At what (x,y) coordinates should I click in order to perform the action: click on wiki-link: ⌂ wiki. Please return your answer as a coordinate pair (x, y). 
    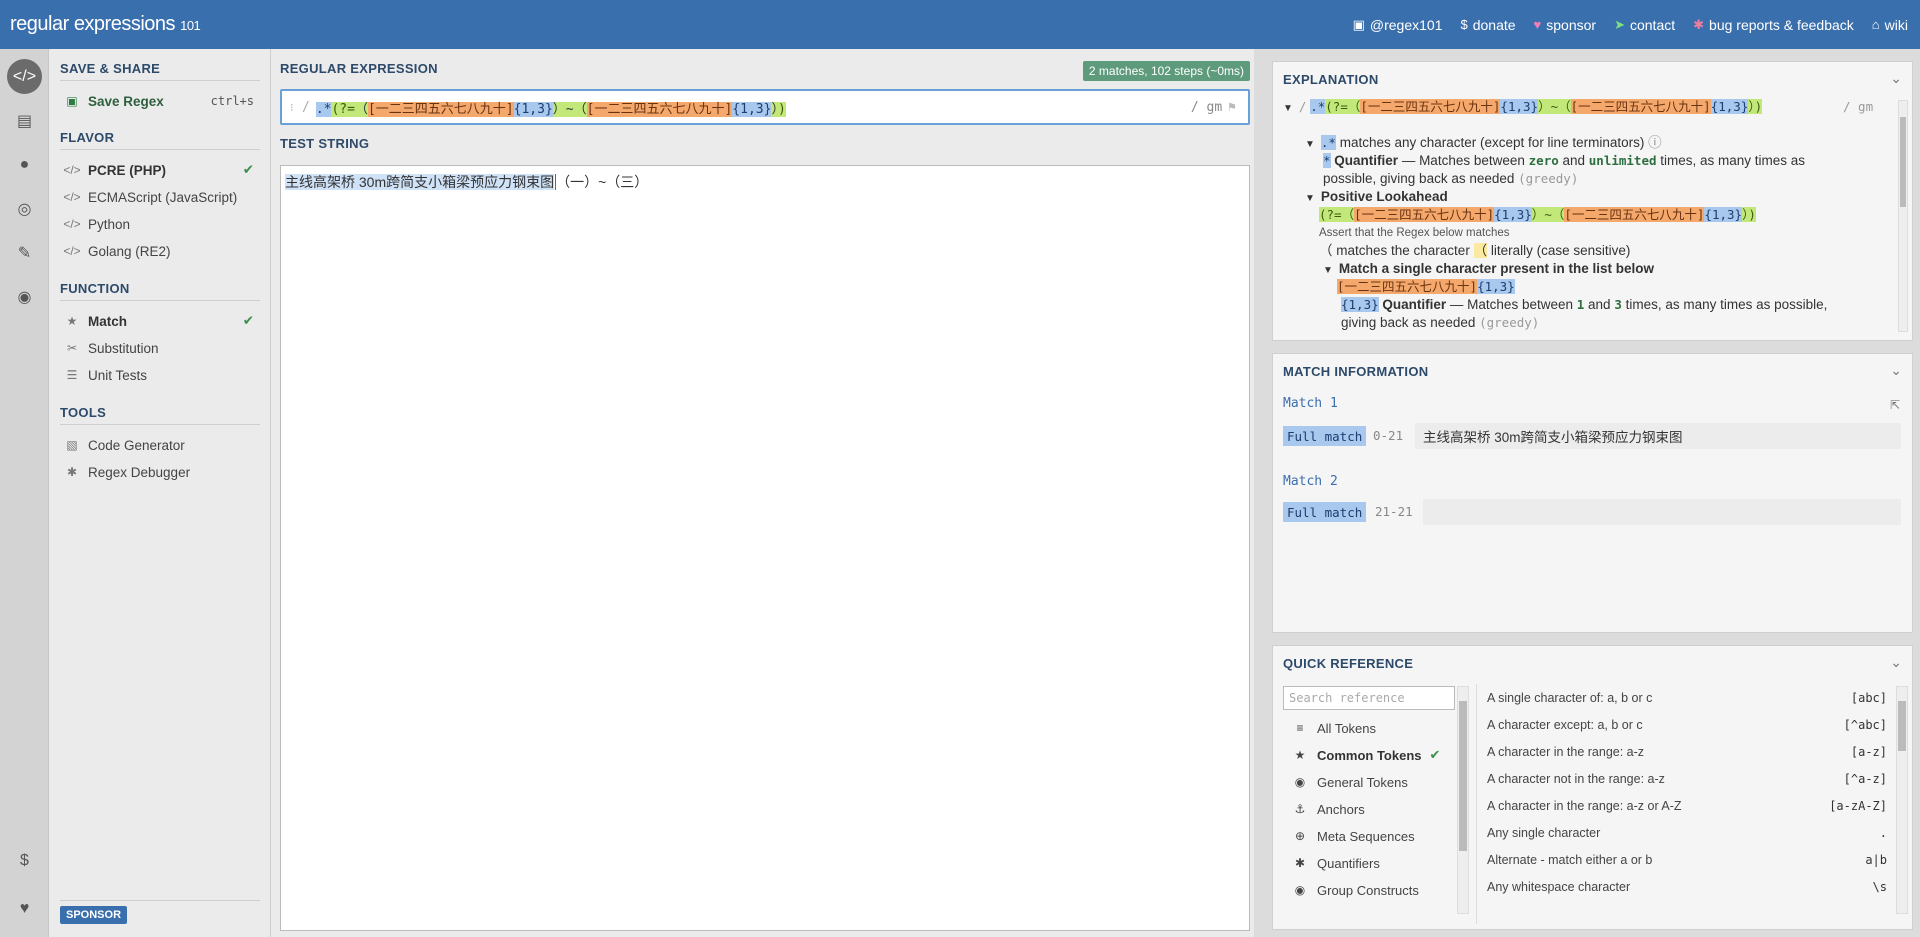
    Looking at the image, I should click on (1890, 25).